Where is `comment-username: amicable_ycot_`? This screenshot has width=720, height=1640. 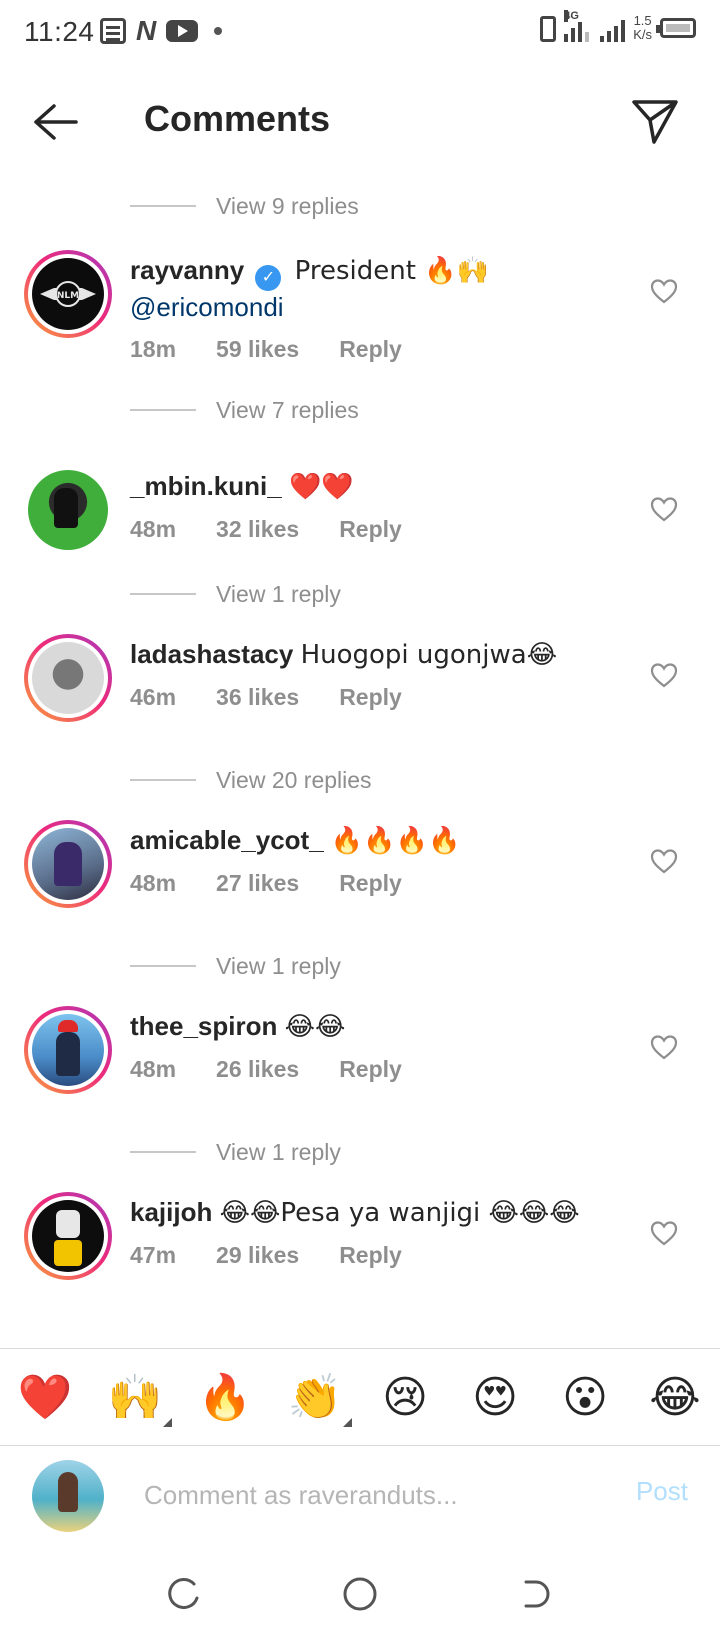 comment-username: amicable_ycot_ is located at coordinates (227, 840).